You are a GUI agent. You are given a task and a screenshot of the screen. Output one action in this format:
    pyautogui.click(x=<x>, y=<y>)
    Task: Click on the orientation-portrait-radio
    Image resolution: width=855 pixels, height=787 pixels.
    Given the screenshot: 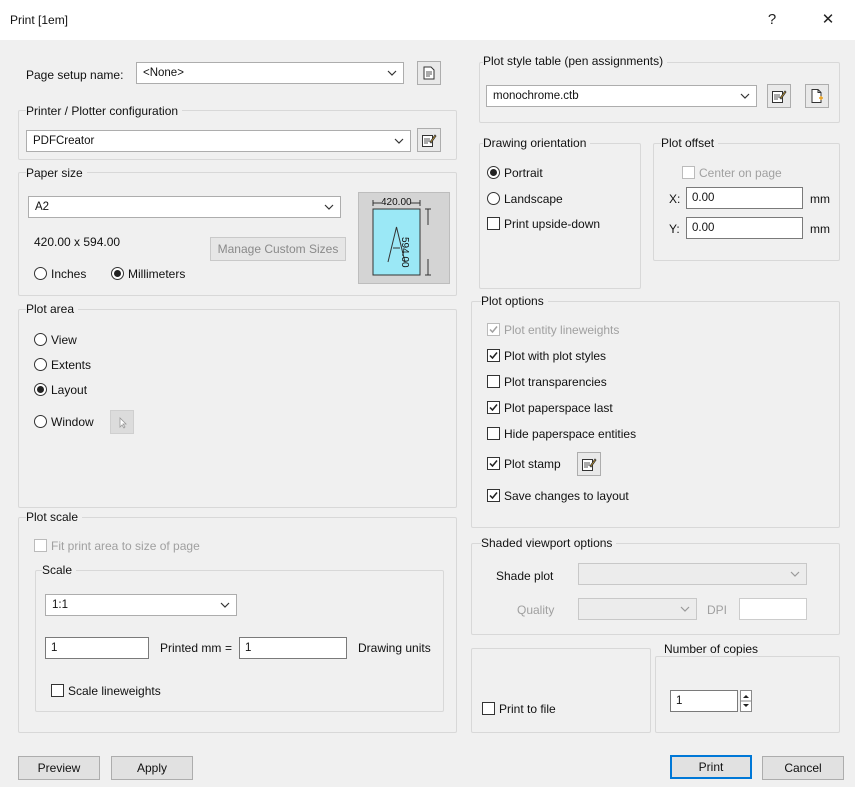 What is the action you would take?
    pyautogui.click(x=493, y=172)
    